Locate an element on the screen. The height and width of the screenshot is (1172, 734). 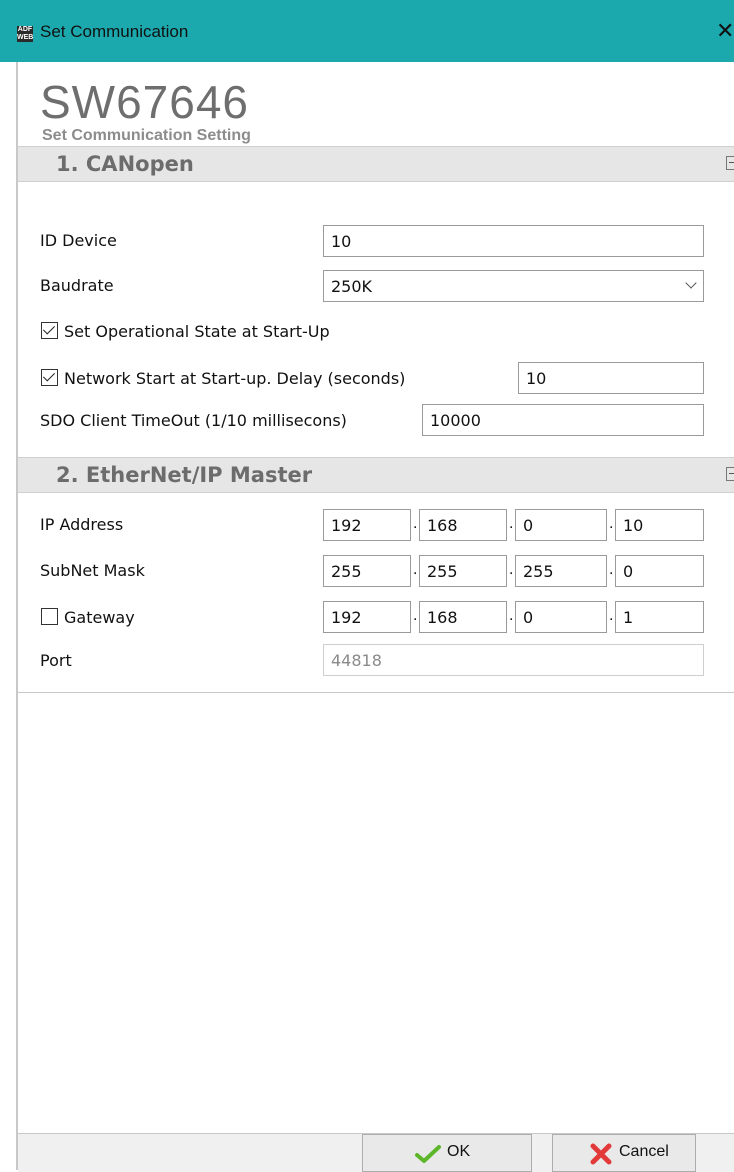
id-device-field: 10 is located at coordinates (513, 241).